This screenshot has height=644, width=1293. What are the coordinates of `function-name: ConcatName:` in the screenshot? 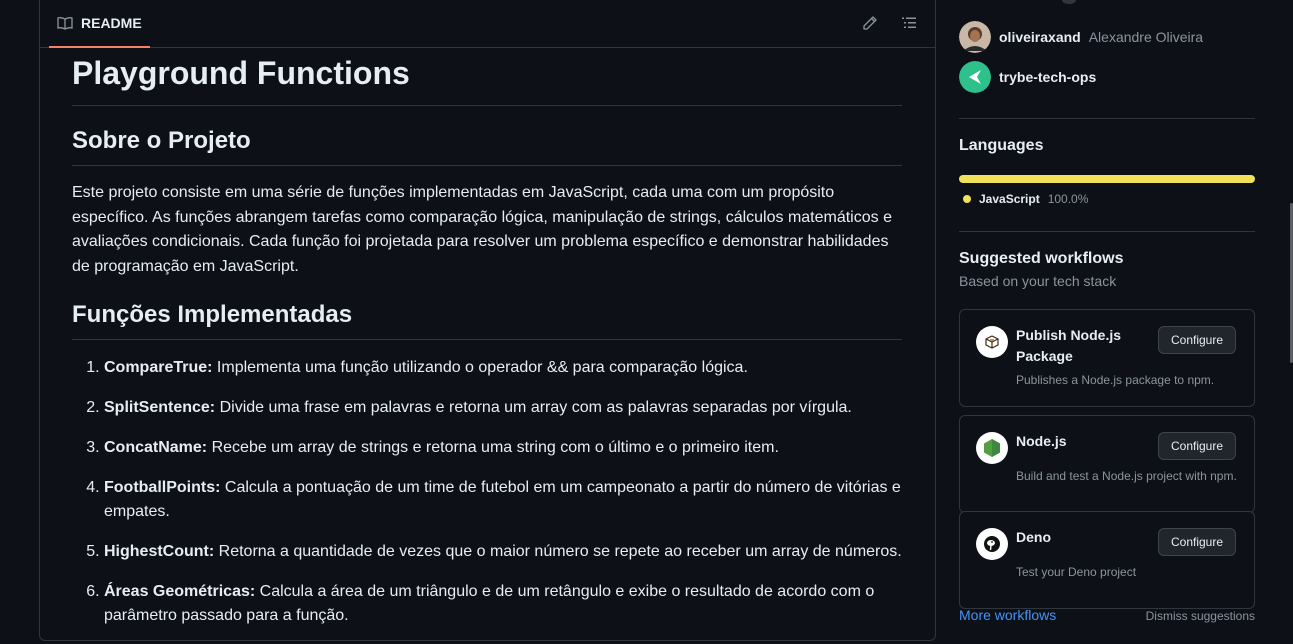 It's located at (156, 447).